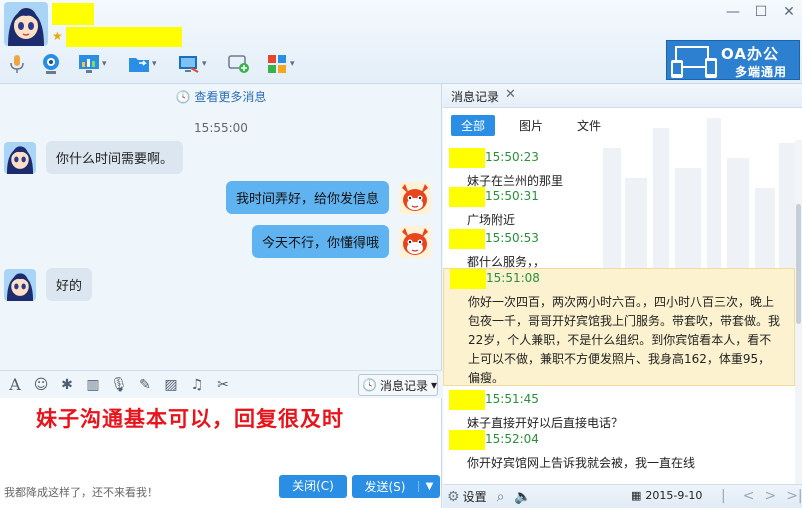 The height and width of the screenshot is (508, 802). Describe the element at coordinates (512, 196) in the screenshot. I see `history-time: 15:50:31` at that location.